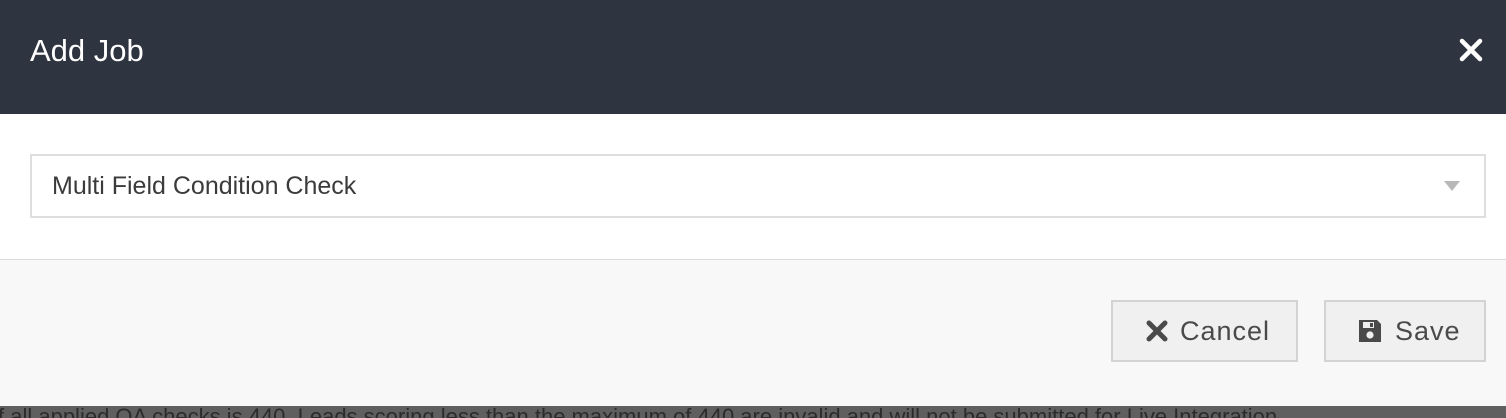 Image resolution: width=1506 pixels, height=418 pixels. I want to click on x-icon, so click(1157, 331).